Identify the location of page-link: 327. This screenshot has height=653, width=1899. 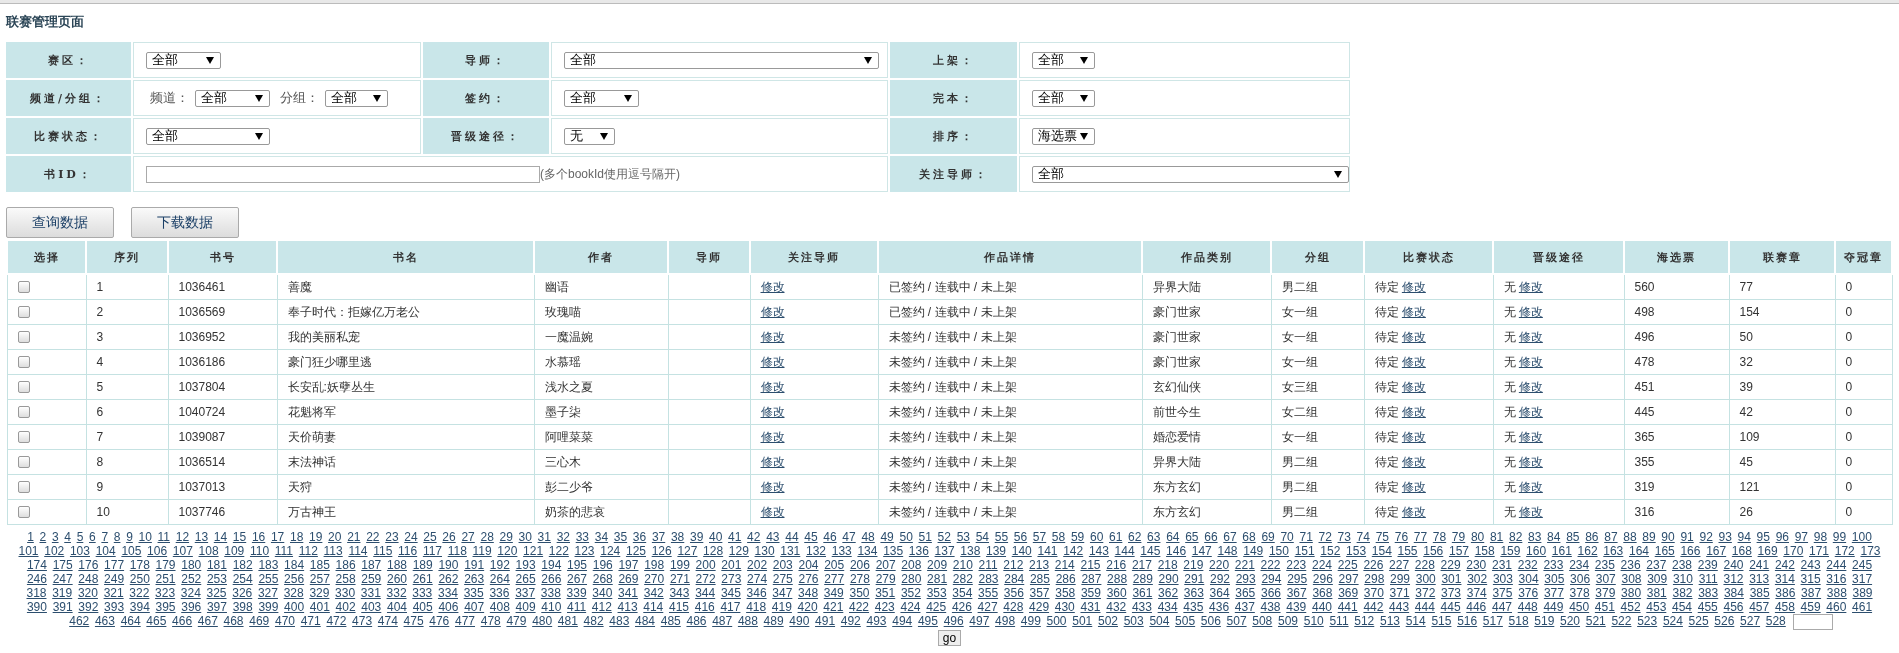
(267, 593).